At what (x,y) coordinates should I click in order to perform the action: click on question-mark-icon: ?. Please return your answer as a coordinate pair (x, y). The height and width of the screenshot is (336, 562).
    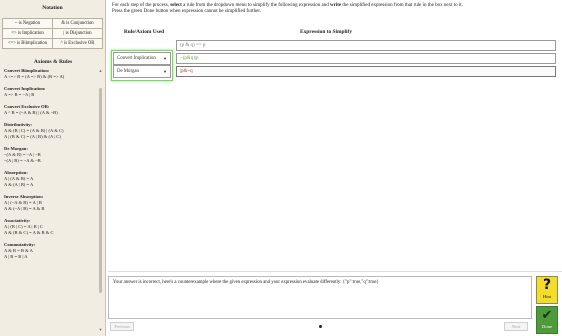
    Looking at the image, I should click on (547, 285).